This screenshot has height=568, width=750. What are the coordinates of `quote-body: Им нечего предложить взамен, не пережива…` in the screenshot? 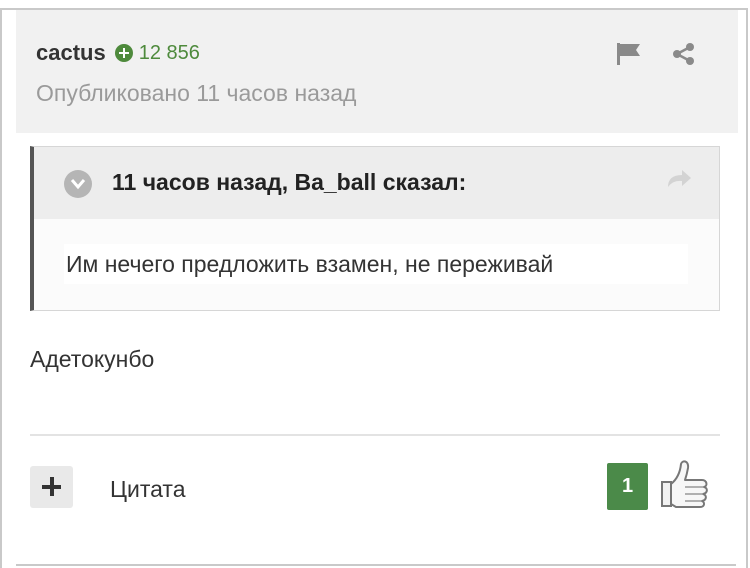 It's located at (376, 264).